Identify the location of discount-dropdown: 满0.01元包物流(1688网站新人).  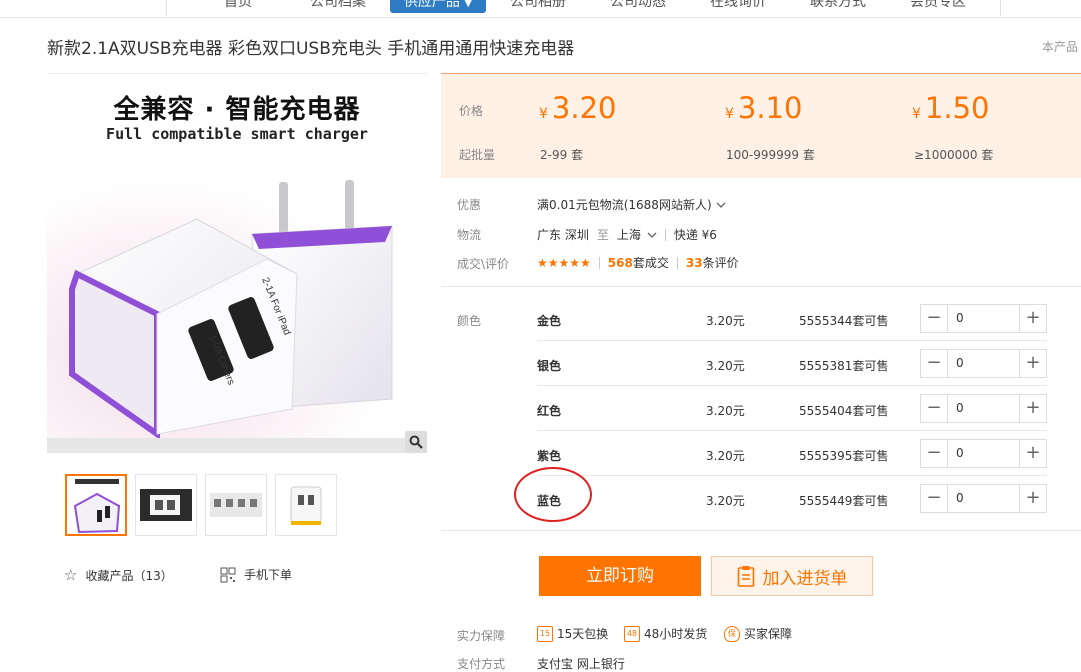
(631, 204).